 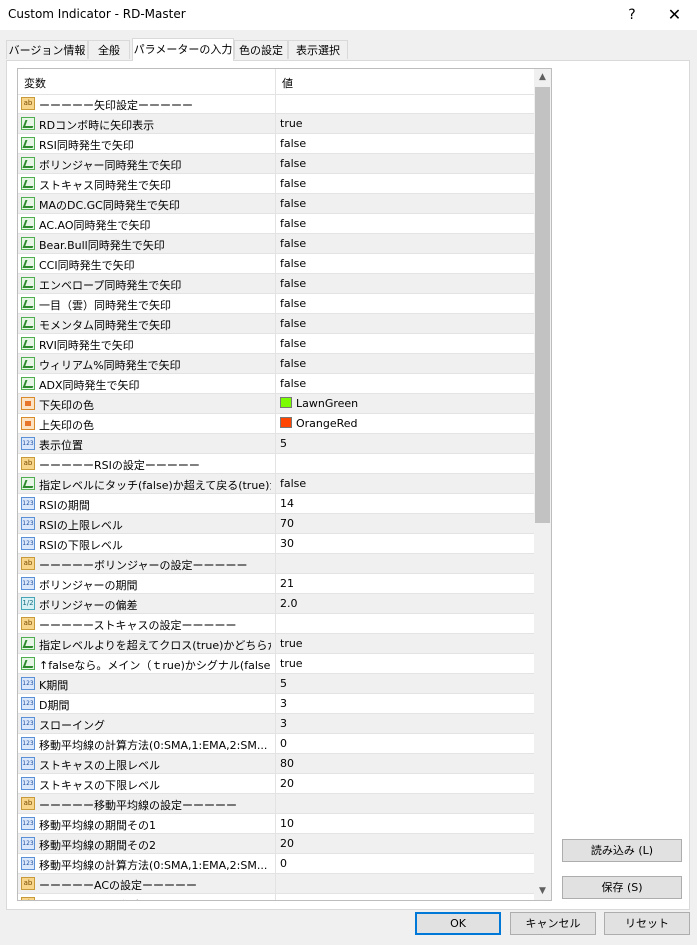 I want to click on table-row: ab ーーーーーACの設定ーーーーー, so click(x=276, y=884).